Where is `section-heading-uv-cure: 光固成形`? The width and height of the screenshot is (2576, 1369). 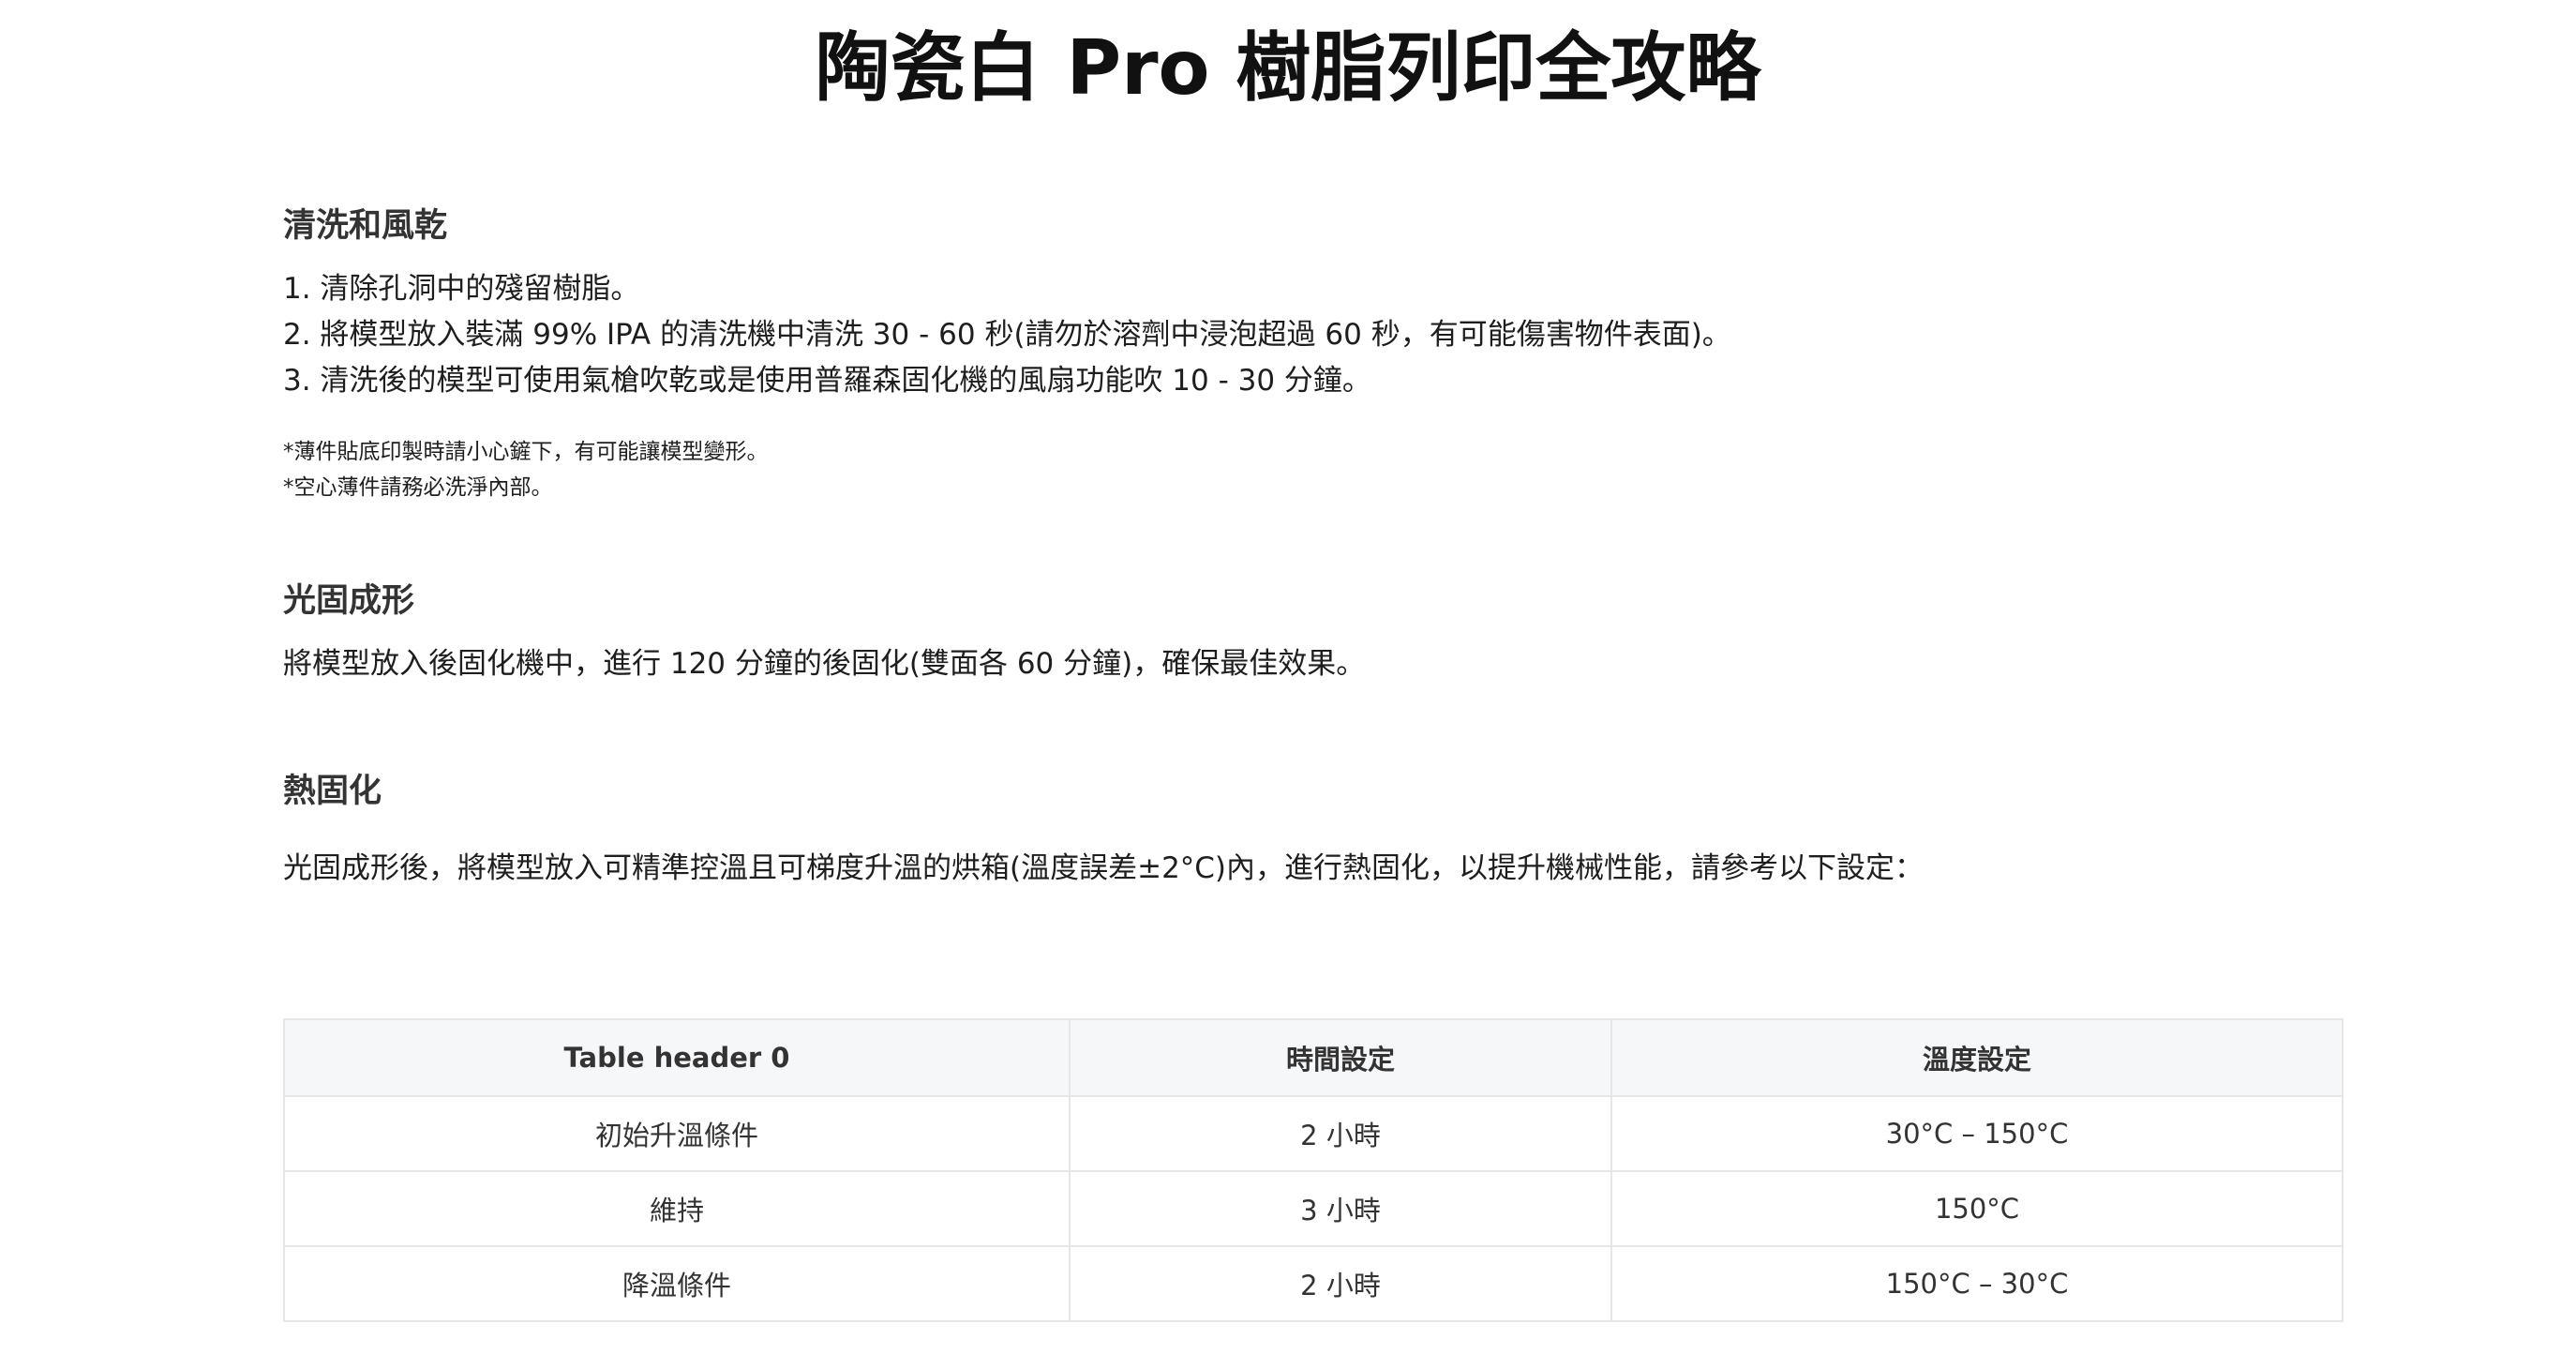
section-heading-uv-cure: 光固成形 is located at coordinates (349, 601).